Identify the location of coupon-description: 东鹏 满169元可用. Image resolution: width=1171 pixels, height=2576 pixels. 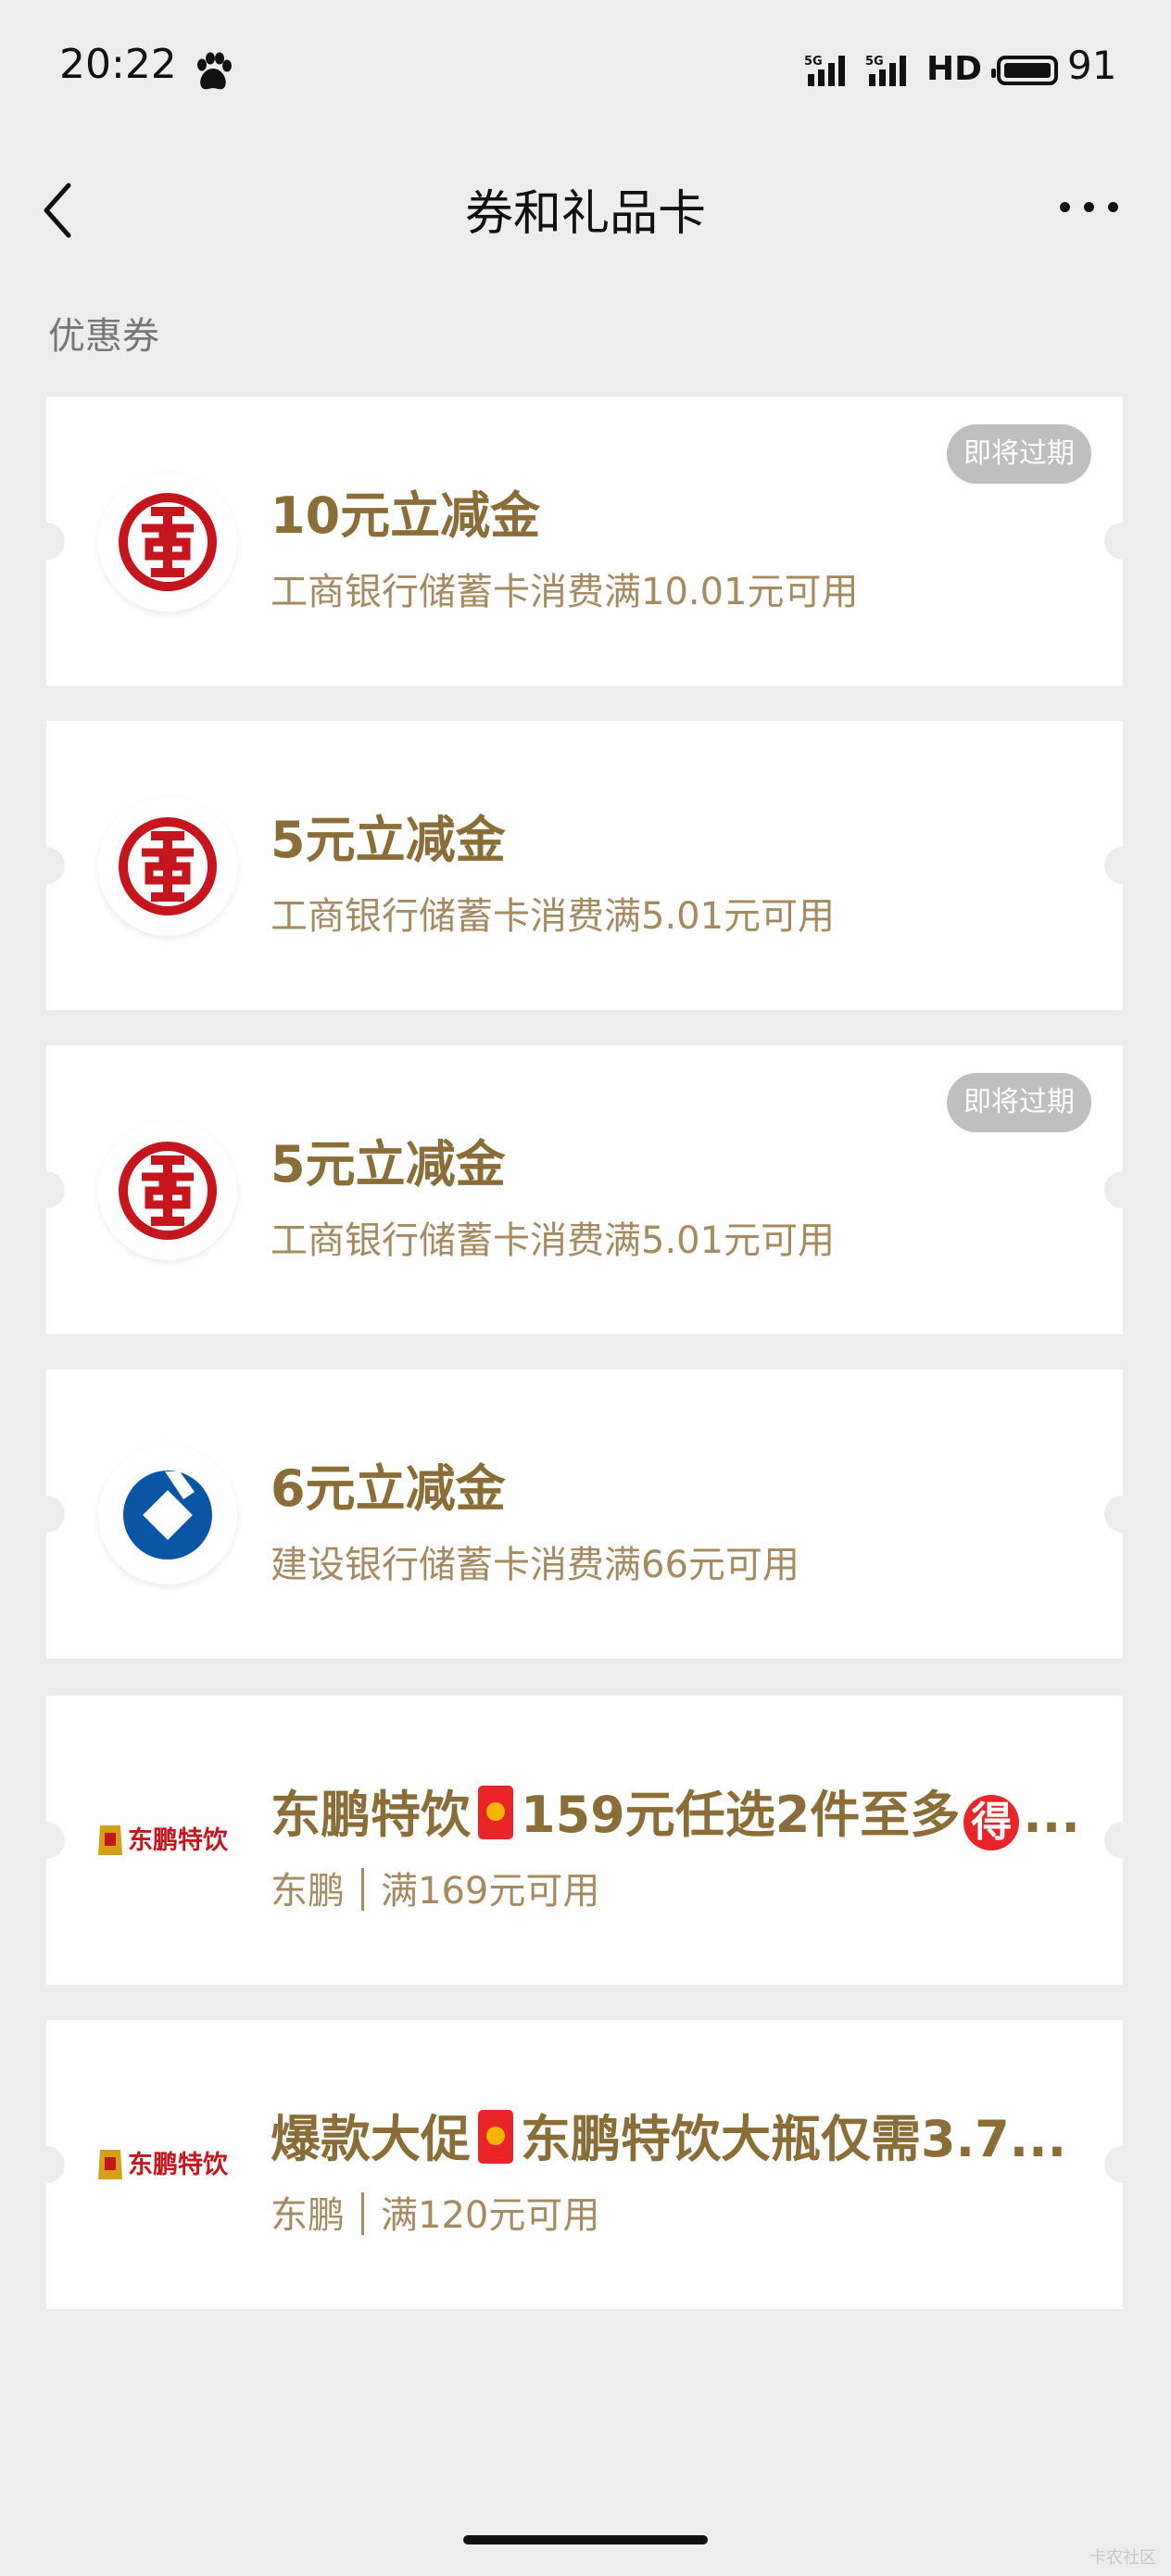
(436, 1891).